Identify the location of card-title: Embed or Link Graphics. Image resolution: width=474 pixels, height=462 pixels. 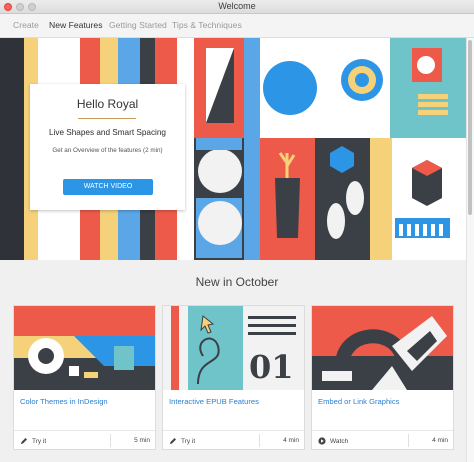
(358, 401).